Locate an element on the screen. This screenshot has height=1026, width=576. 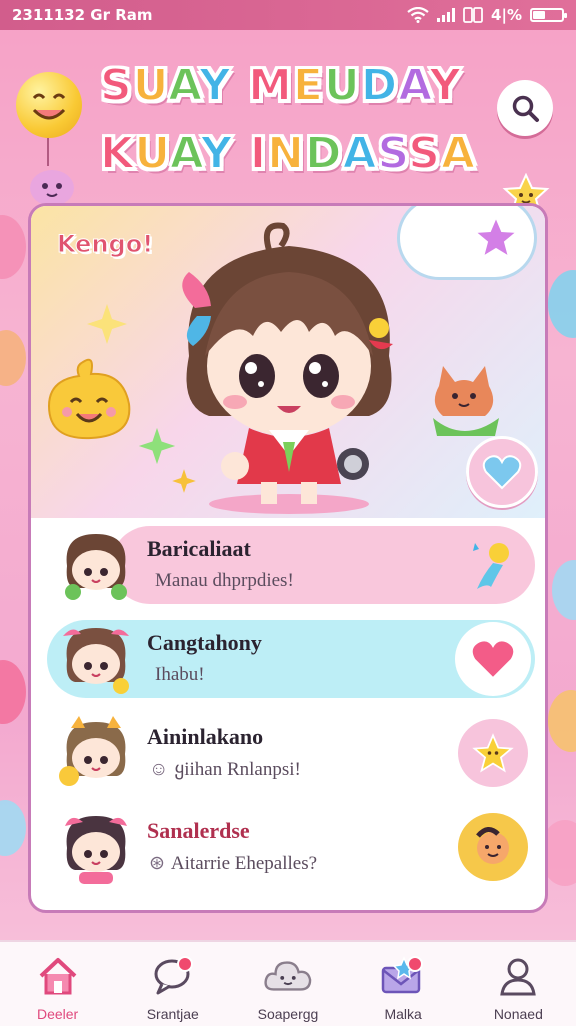
star-sticker-icon is located at coordinates (493, 753).